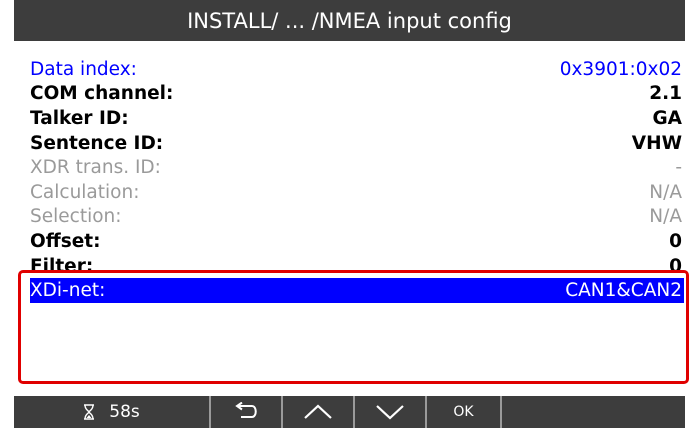  I want to click on row-label: Selection:, so click(76, 217).